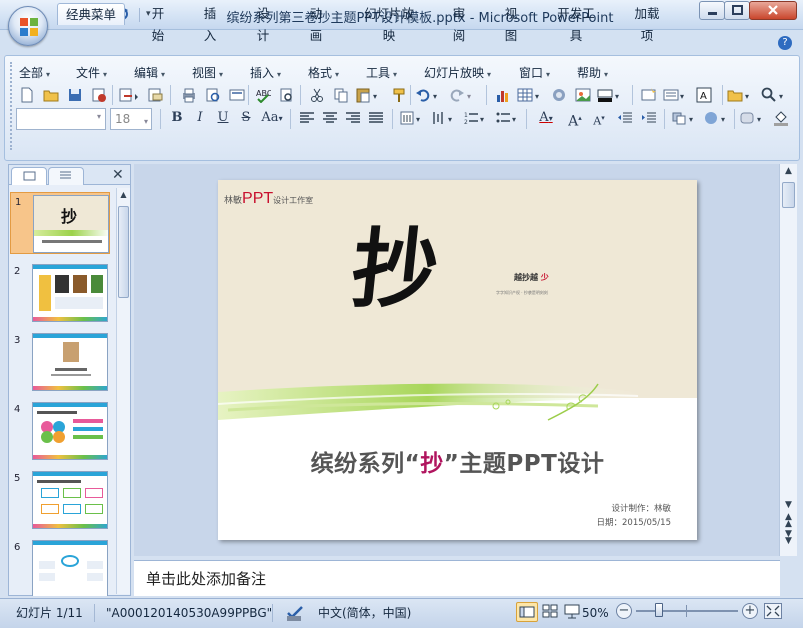 This screenshot has height=628, width=803. I want to click on fit-to-window-button, so click(773, 611).